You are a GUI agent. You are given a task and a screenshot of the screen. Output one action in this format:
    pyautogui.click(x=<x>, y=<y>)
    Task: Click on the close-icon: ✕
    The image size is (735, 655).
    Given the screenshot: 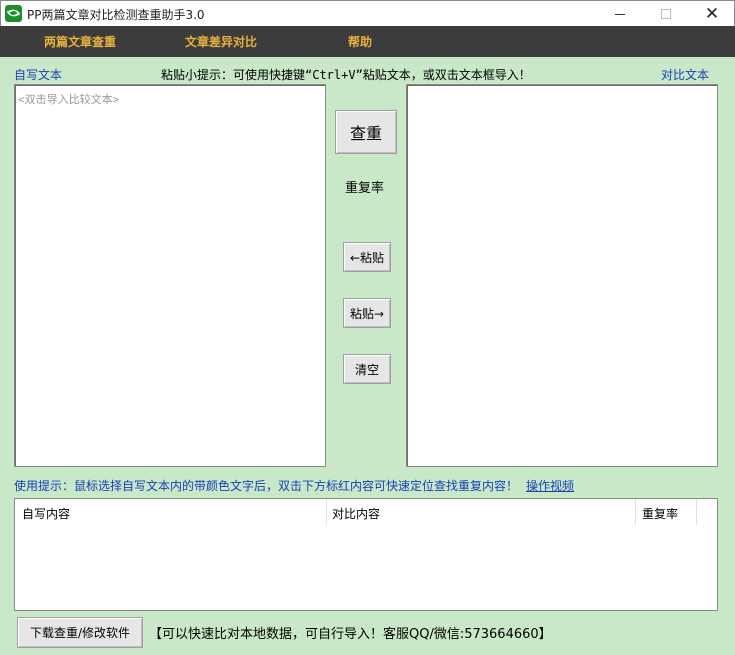 What is the action you would take?
    pyautogui.click(x=712, y=13)
    